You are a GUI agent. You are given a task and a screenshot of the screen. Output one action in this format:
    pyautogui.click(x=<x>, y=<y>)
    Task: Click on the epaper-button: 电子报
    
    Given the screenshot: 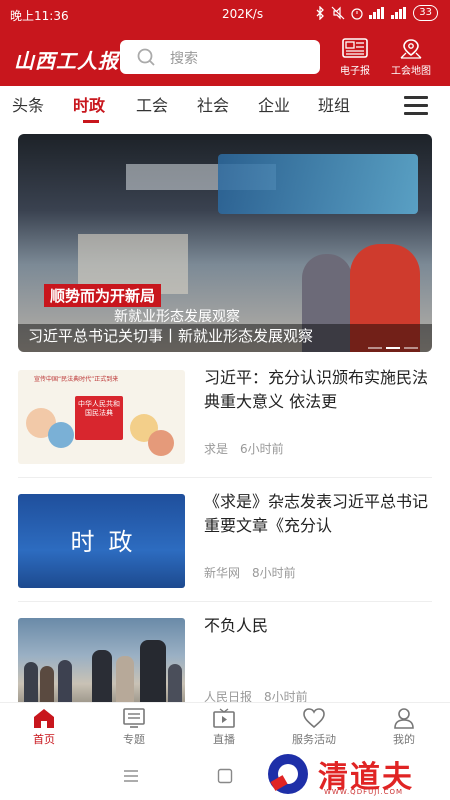 What is the action you would take?
    pyautogui.click(x=355, y=60)
    